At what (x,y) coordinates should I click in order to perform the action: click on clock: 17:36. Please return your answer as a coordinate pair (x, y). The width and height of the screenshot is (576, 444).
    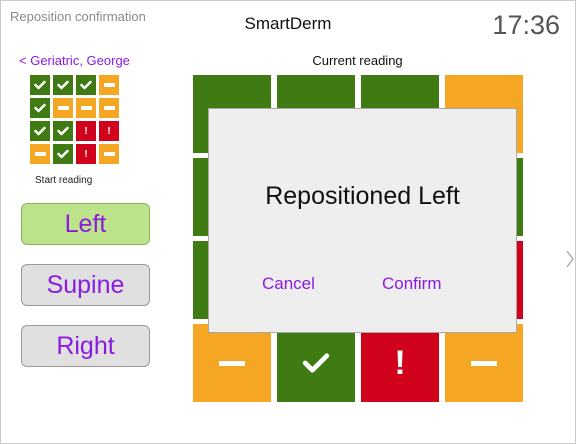
    Looking at the image, I should click on (526, 25).